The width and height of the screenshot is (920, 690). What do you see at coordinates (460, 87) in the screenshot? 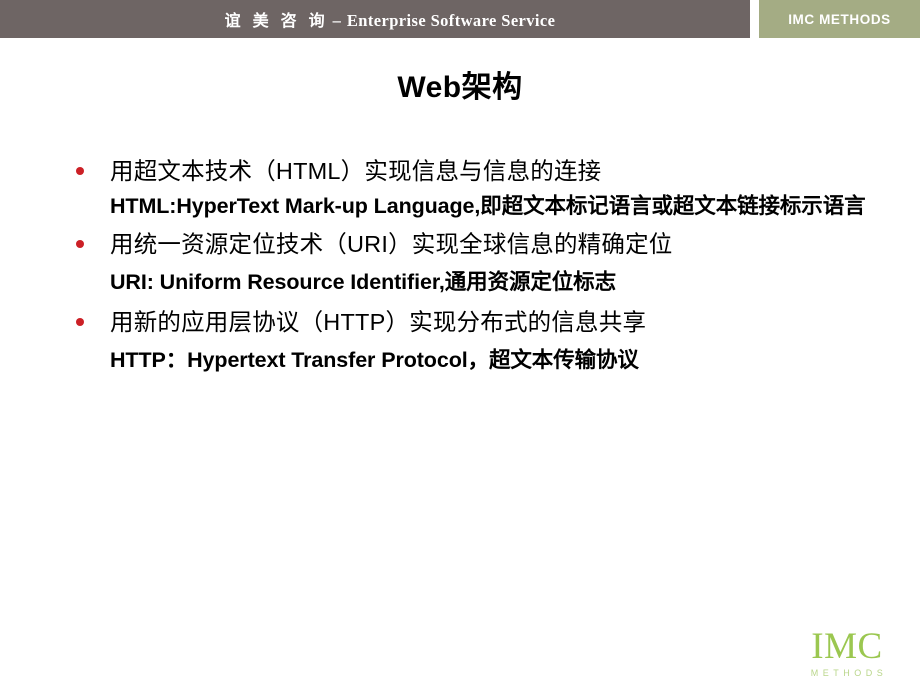
I see `page-title: Web架构` at bounding box center [460, 87].